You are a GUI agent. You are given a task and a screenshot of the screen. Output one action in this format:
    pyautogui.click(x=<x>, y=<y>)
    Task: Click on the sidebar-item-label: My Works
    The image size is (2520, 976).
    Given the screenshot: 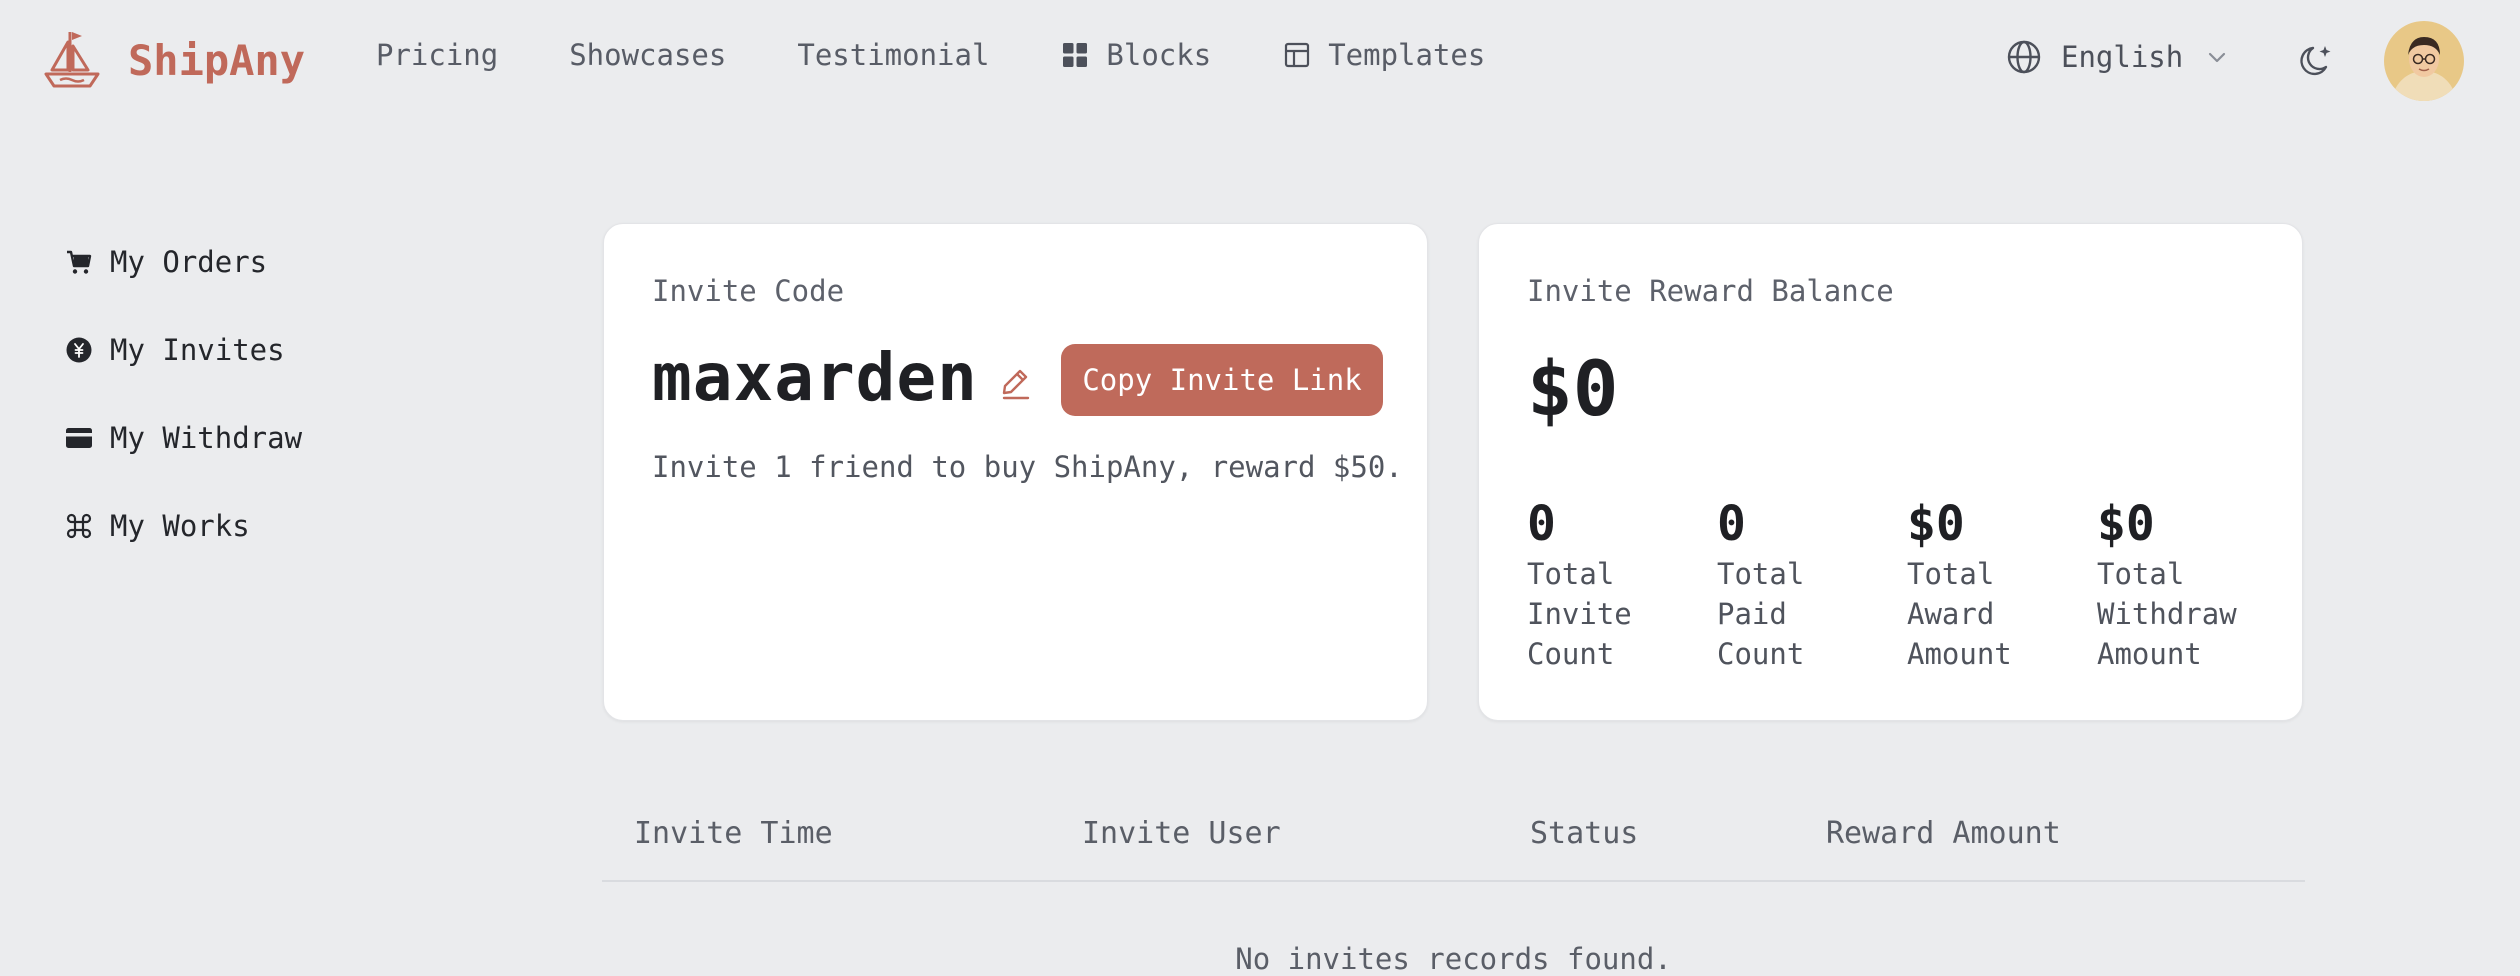 What is the action you would take?
    pyautogui.click(x=180, y=526)
    